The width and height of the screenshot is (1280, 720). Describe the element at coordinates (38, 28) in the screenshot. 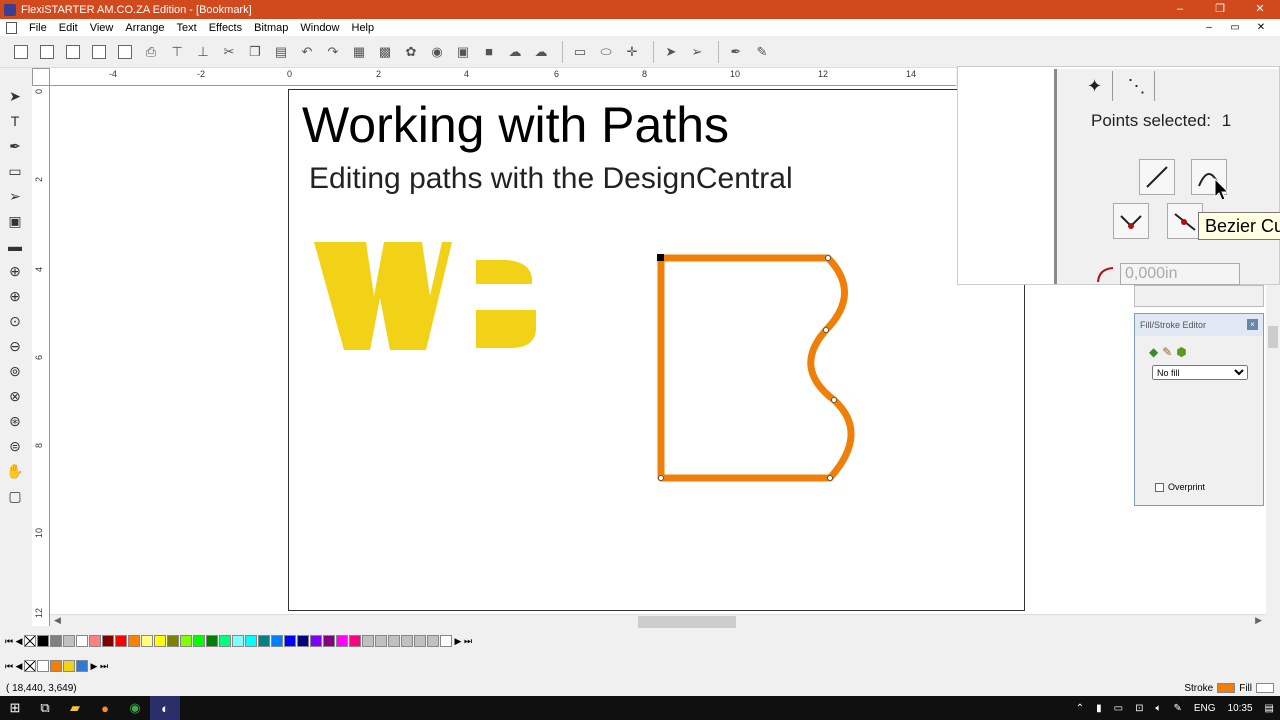

I see `menu-file: File` at that location.